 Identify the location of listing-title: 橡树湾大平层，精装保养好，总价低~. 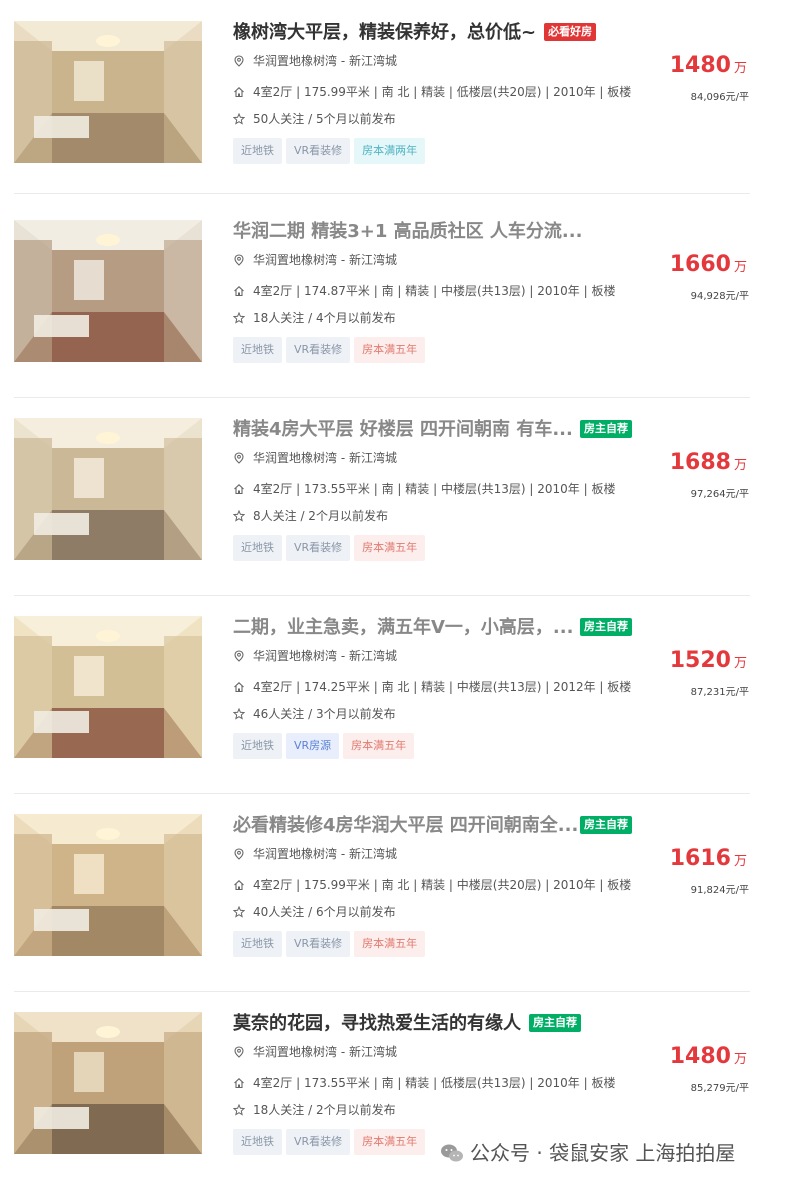
(384, 33).